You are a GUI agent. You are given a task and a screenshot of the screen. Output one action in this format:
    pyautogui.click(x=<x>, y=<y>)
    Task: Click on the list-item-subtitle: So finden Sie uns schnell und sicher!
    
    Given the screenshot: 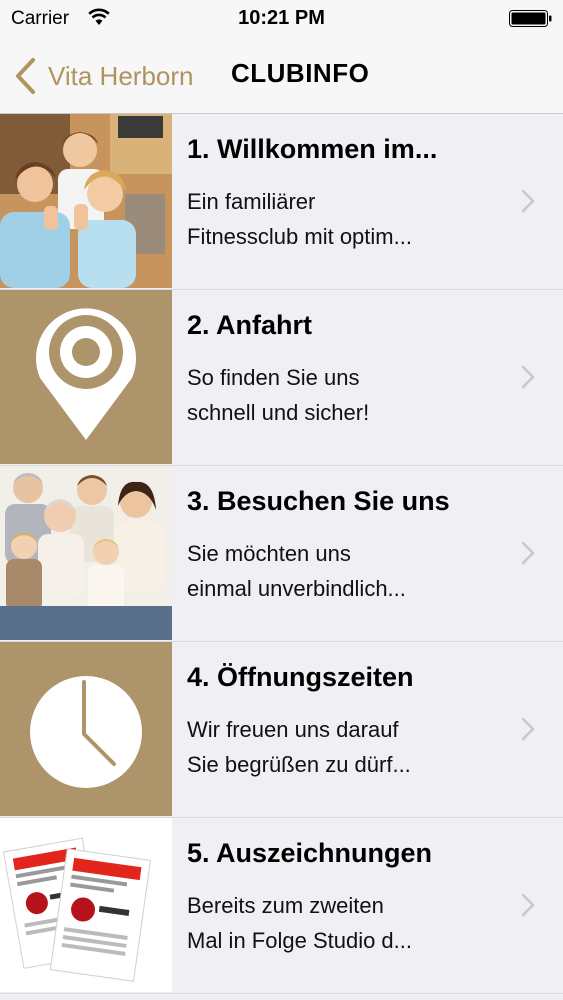 What is the action you would take?
    pyautogui.click(x=278, y=395)
    